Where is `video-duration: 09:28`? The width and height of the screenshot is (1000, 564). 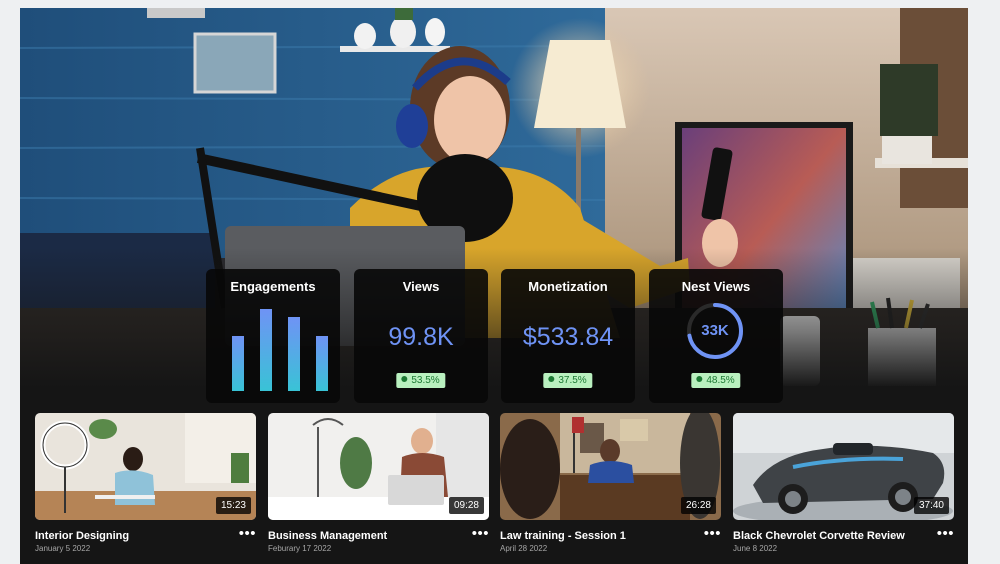
video-duration: 09:28 is located at coordinates (466, 505).